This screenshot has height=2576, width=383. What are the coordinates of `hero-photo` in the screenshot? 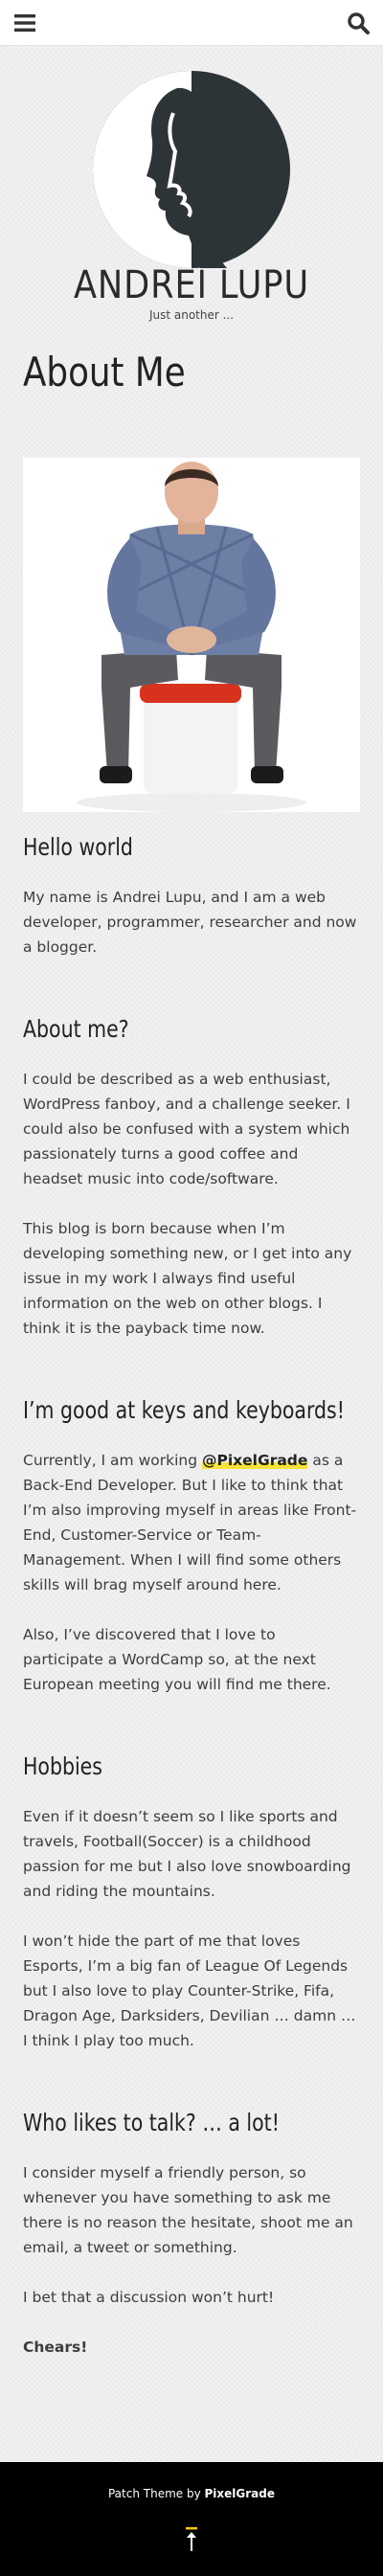 It's located at (192, 635).